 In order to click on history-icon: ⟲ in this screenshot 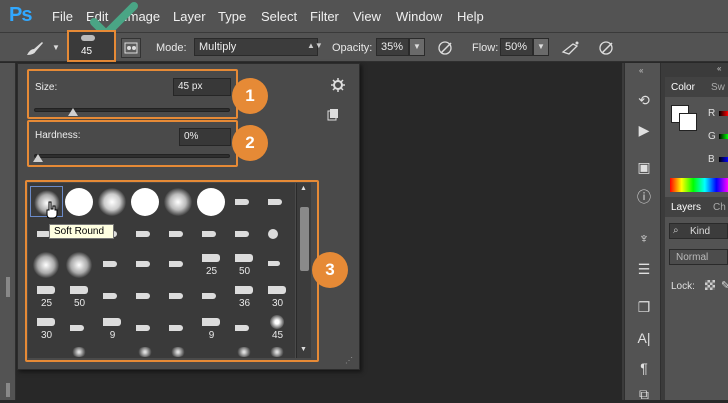, I will do `click(644, 100)`.